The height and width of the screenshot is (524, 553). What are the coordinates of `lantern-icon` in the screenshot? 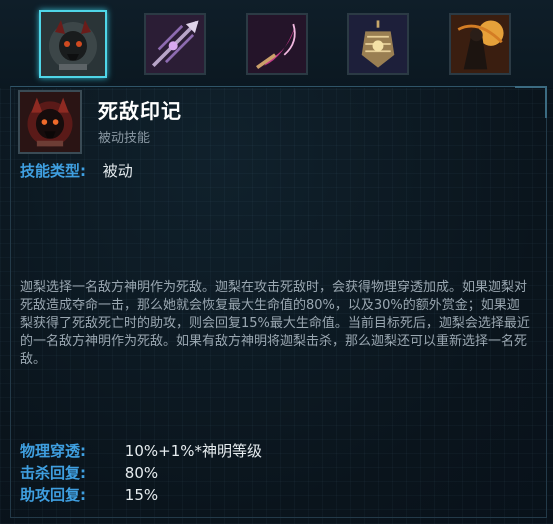 It's located at (378, 44).